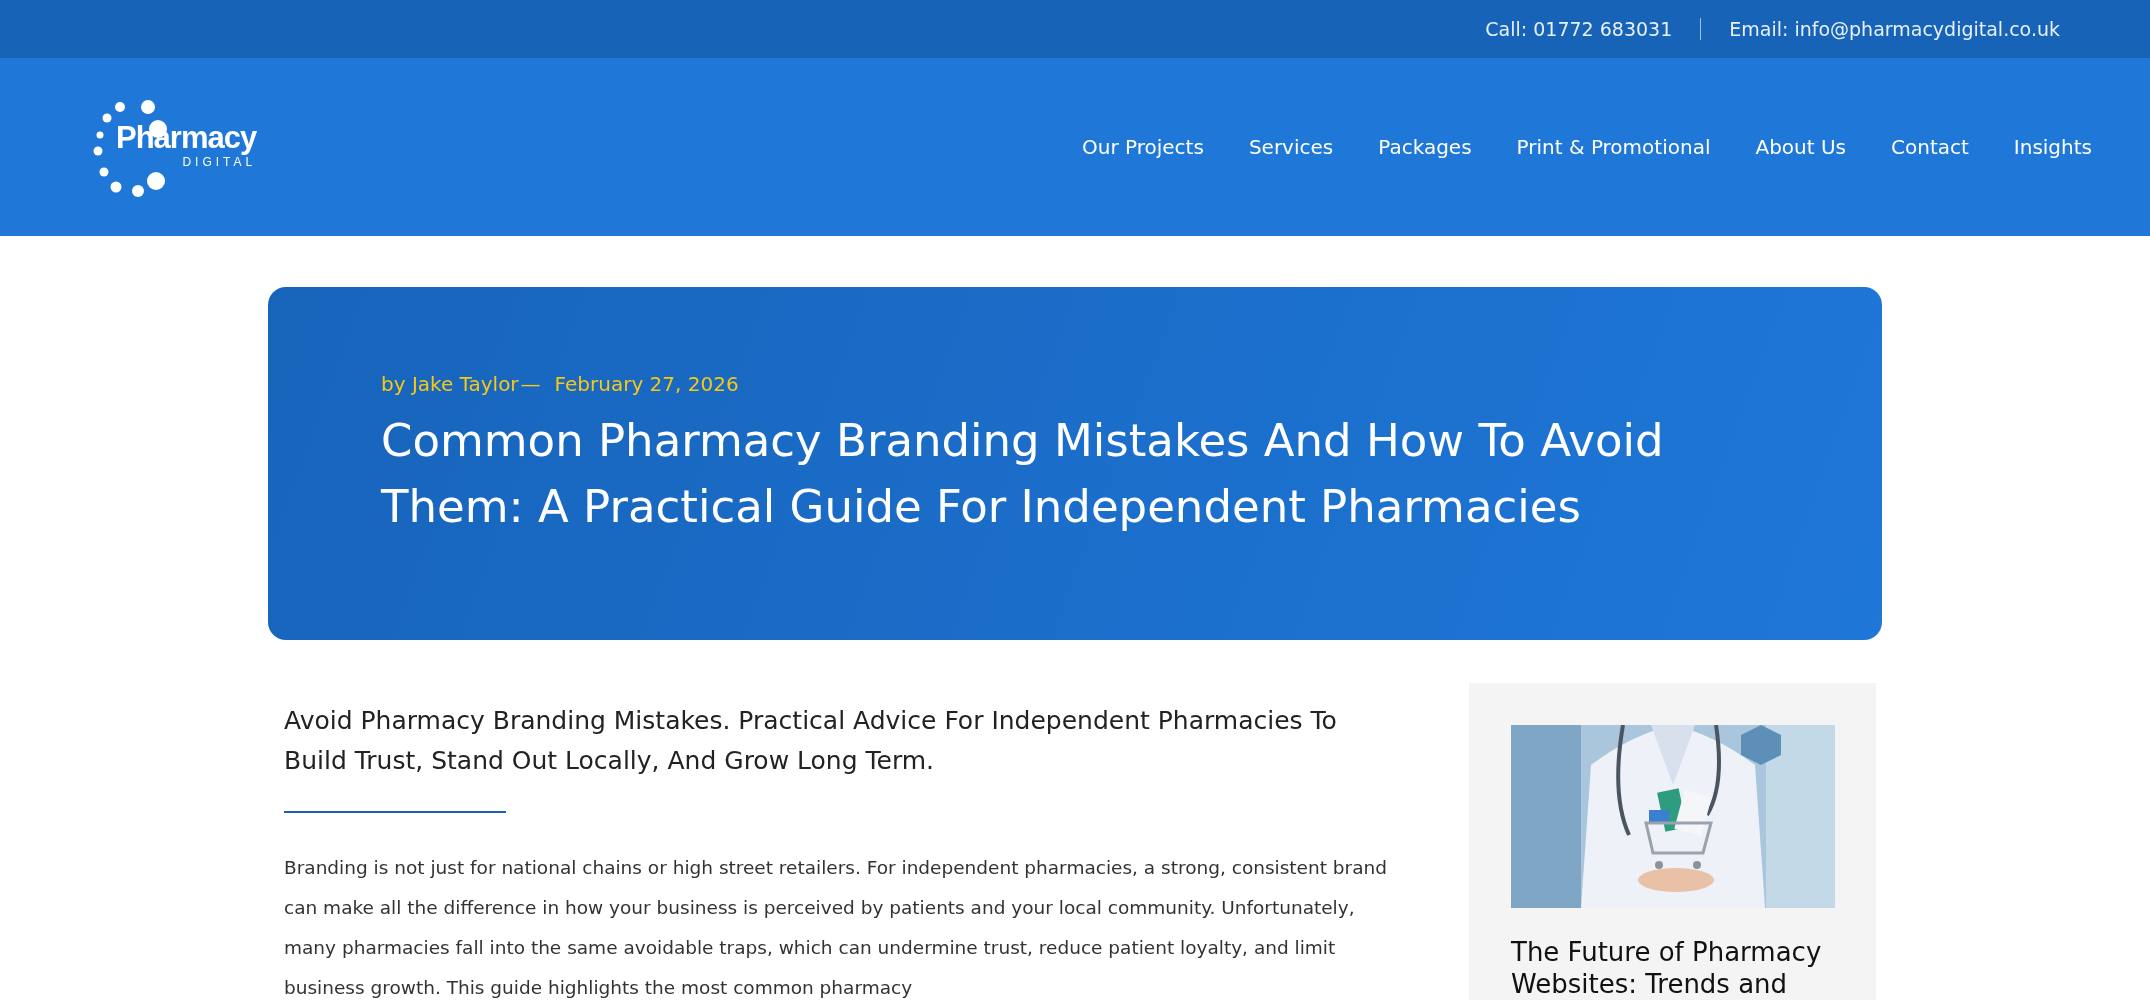  I want to click on email-link: Email: info@pharmacydigital.co.uk, so click(1894, 29).